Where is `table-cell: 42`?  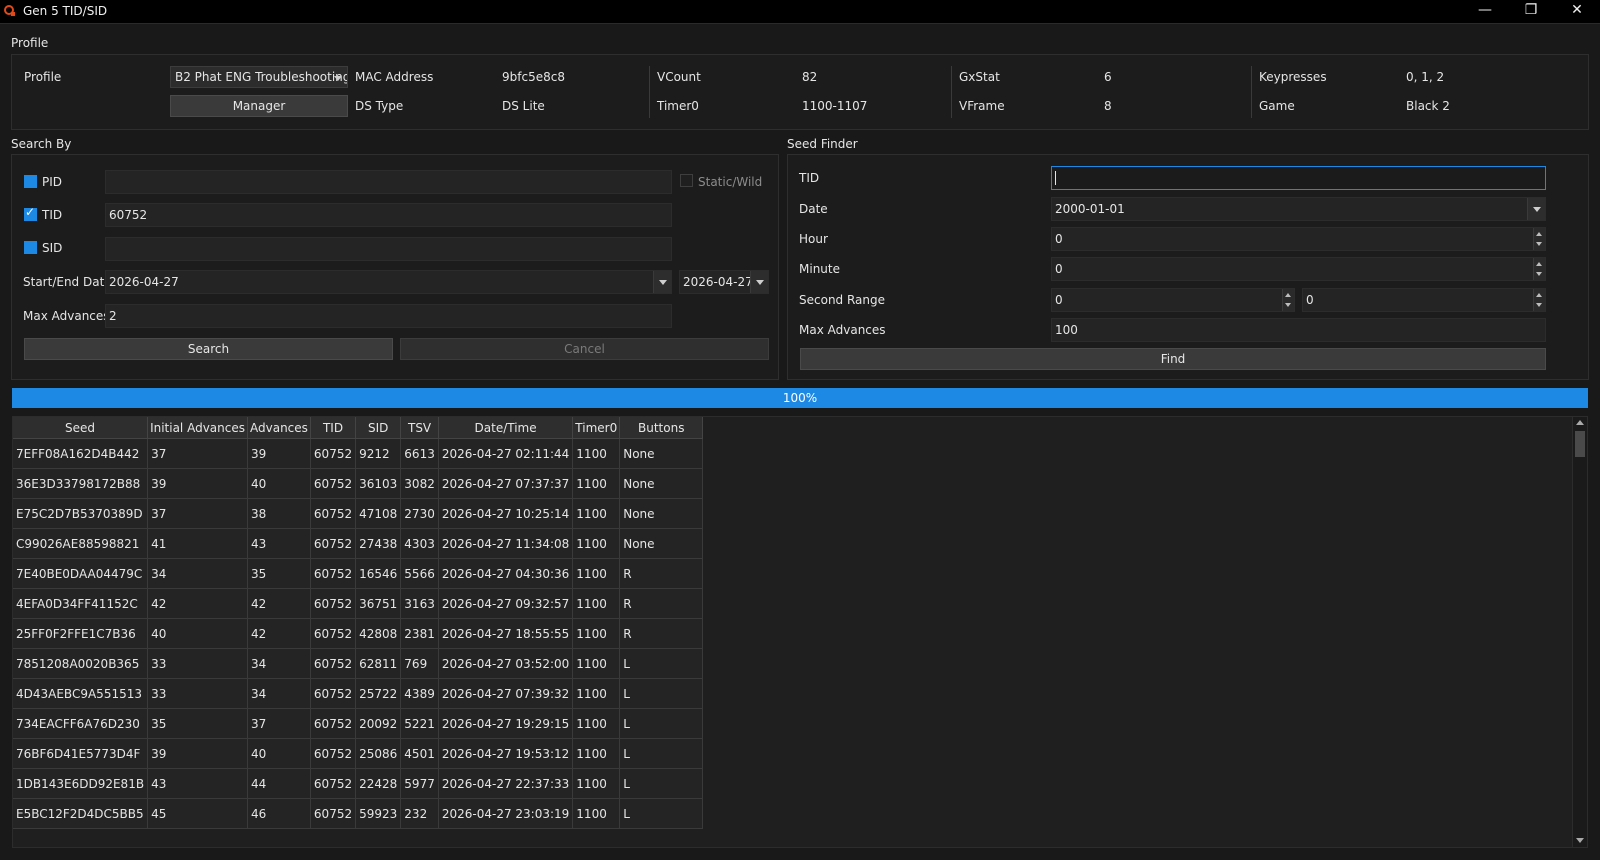 table-cell: 42 is located at coordinates (279, 633).